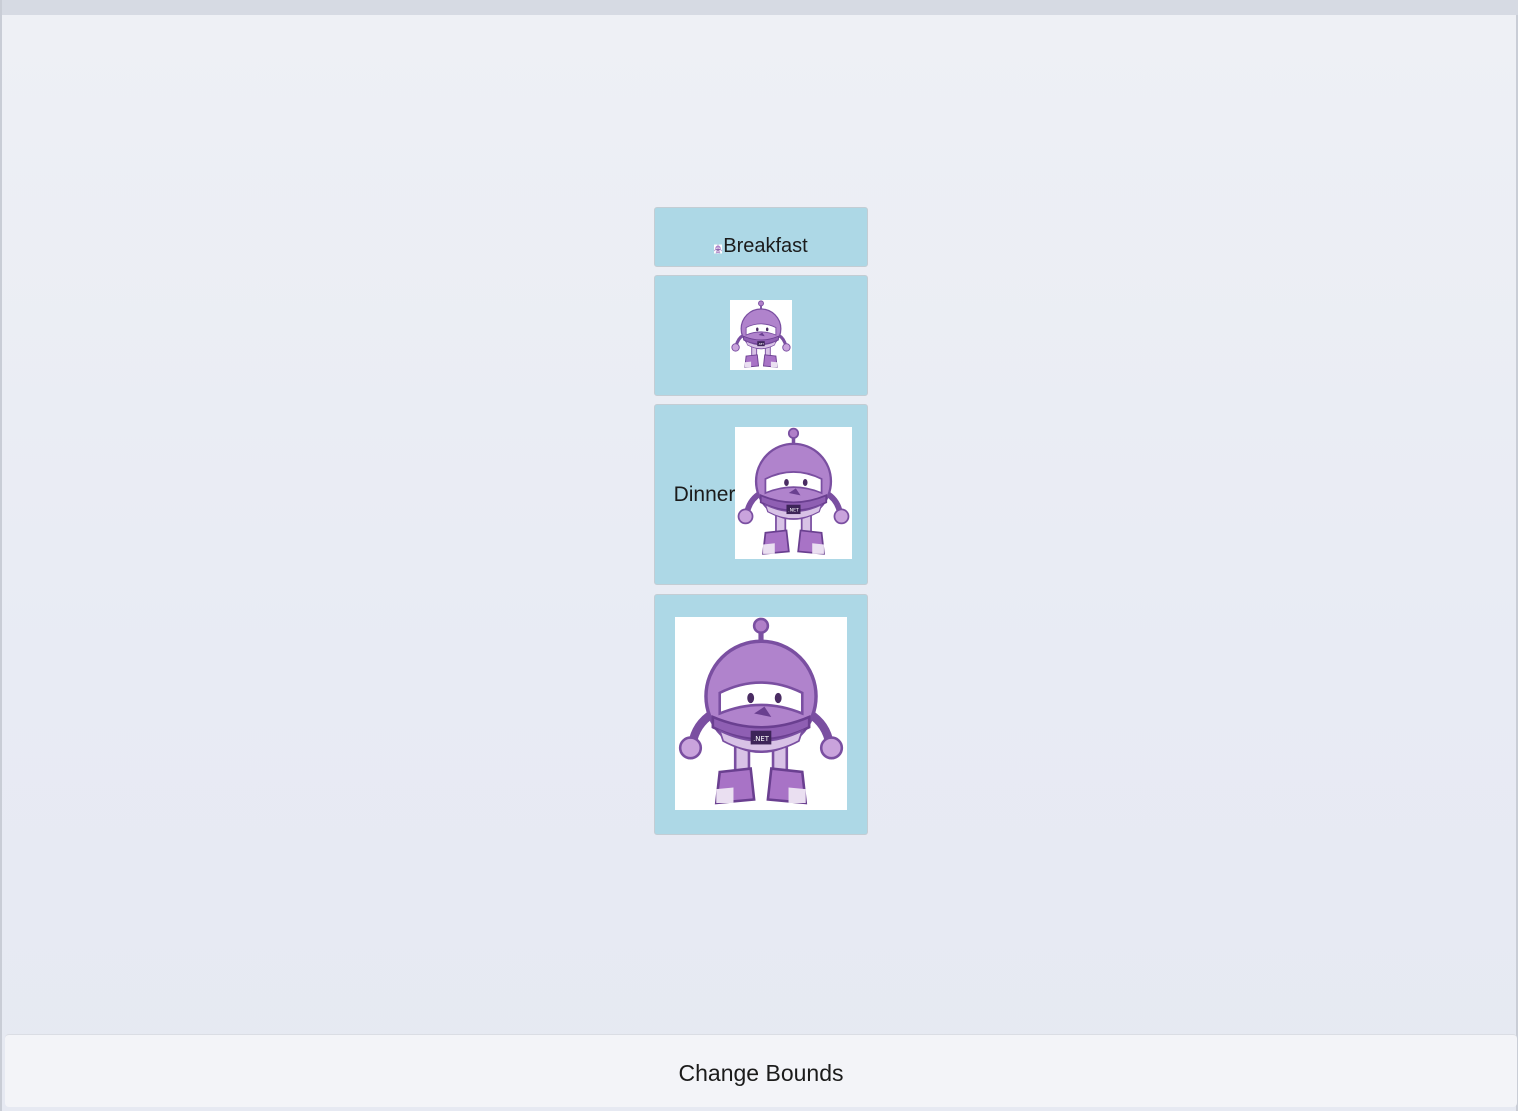 This screenshot has height=1111, width=1518. I want to click on card-content: Breakfast, so click(761, 246).